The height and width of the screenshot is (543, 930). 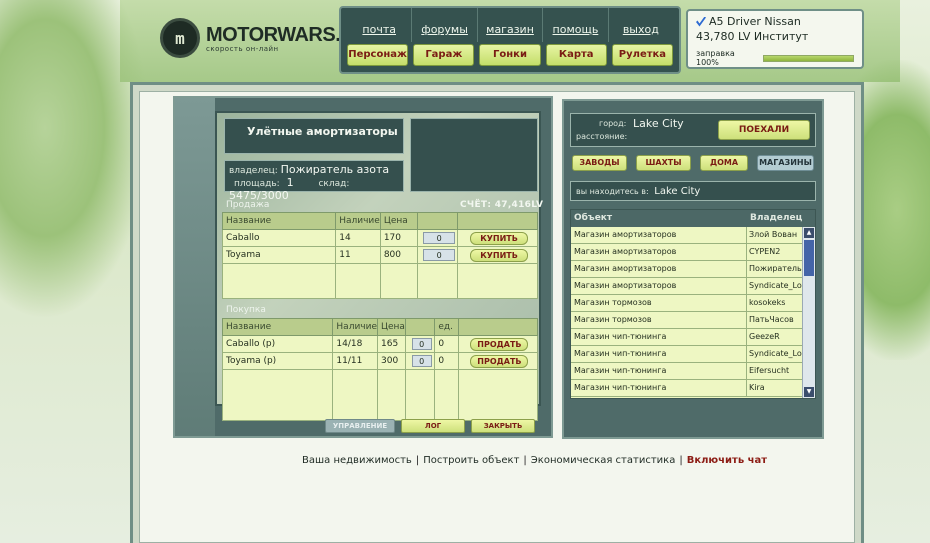 What do you see at coordinates (510, 55) in the screenshot?
I see `nav-button-races: Гонки` at bounding box center [510, 55].